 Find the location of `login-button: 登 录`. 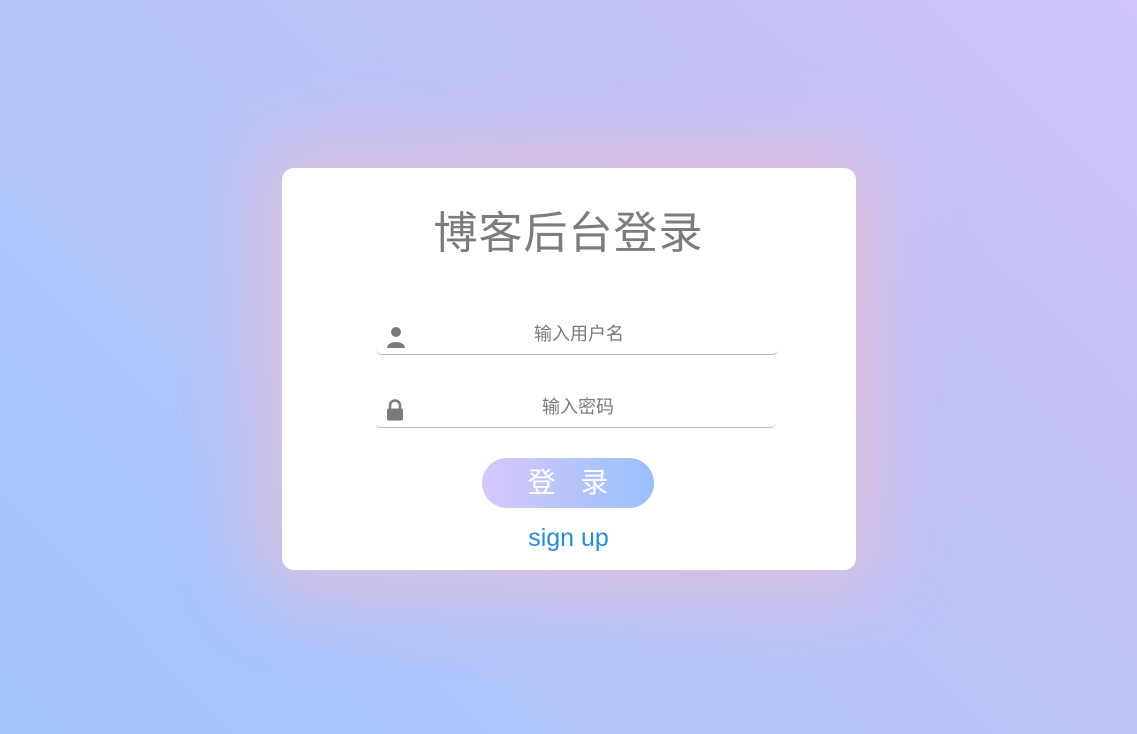

login-button: 登 录 is located at coordinates (568, 483).